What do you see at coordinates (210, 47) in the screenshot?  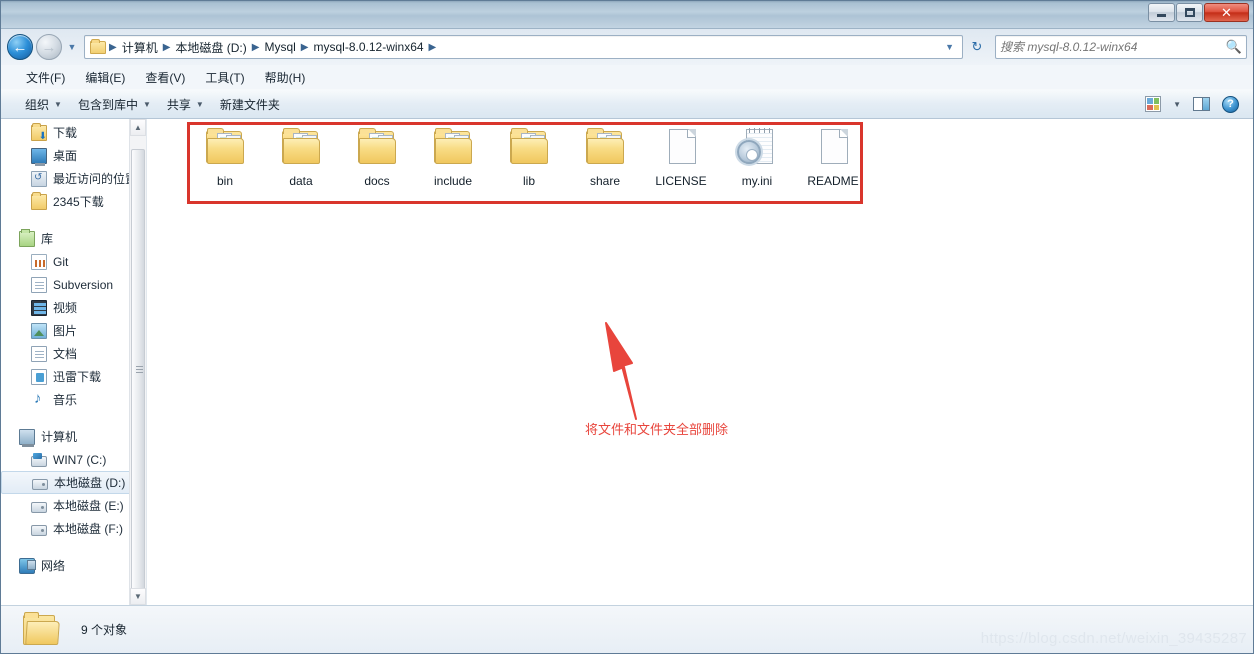 I see `breadcrumb-item-drive-d: 本地磁盘 (D:)` at bounding box center [210, 47].